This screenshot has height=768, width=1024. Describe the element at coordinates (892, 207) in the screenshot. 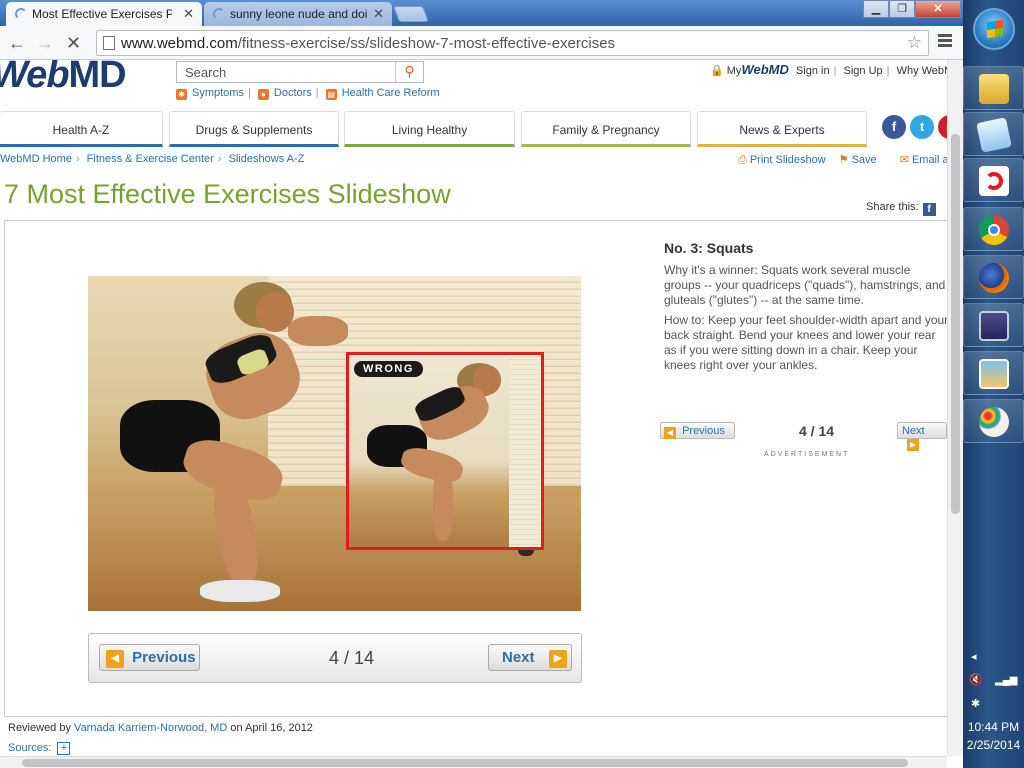

I see `share-label: Share this:` at that location.